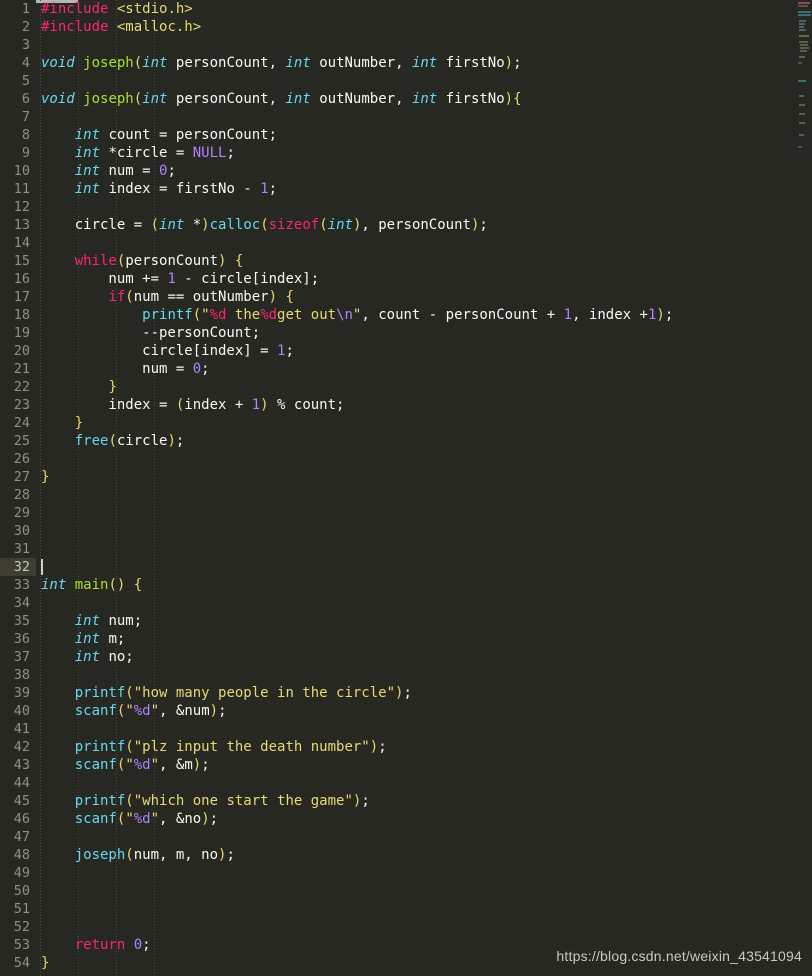 This screenshot has height=976, width=812. I want to click on minimap, so click(804, 488).